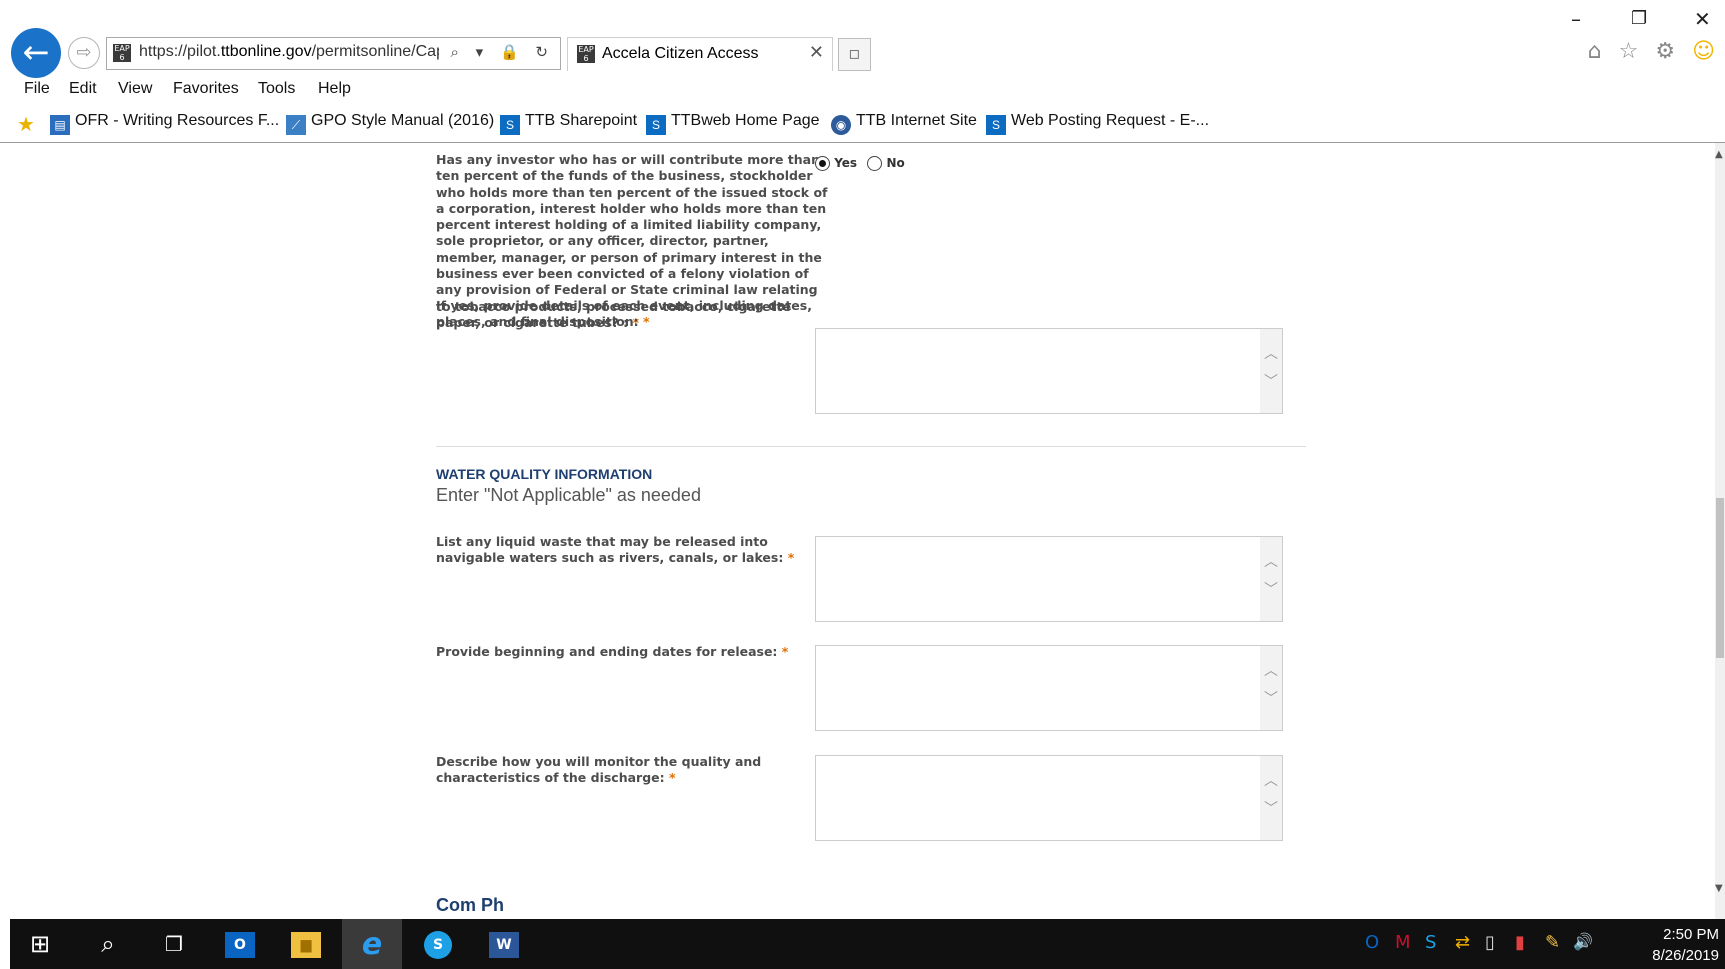 The width and height of the screenshot is (1725, 969). I want to click on forward-arrow-icon: ⇨, so click(84, 52).